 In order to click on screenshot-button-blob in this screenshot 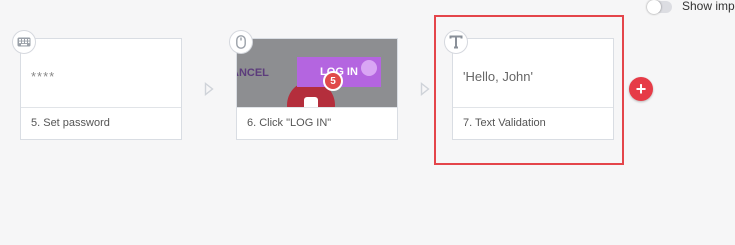, I will do `click(369, 68)`.